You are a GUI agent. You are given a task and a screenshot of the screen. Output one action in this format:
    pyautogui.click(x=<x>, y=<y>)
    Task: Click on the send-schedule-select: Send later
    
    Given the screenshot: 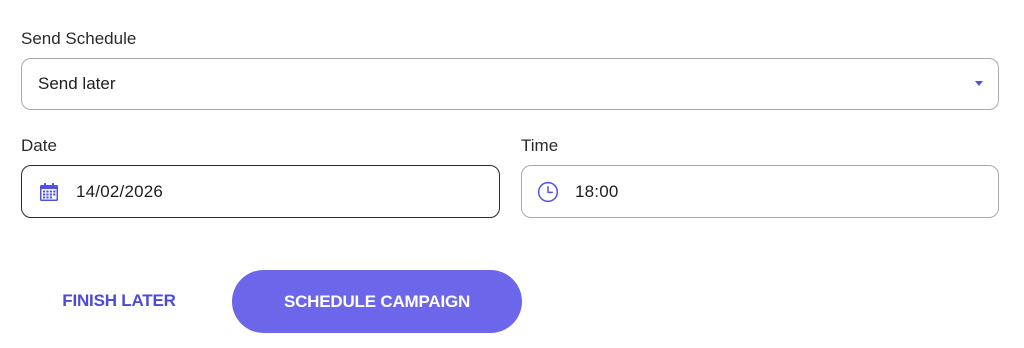 What is the action you would take?
    pyautogui.click(x=510, y=84)
    